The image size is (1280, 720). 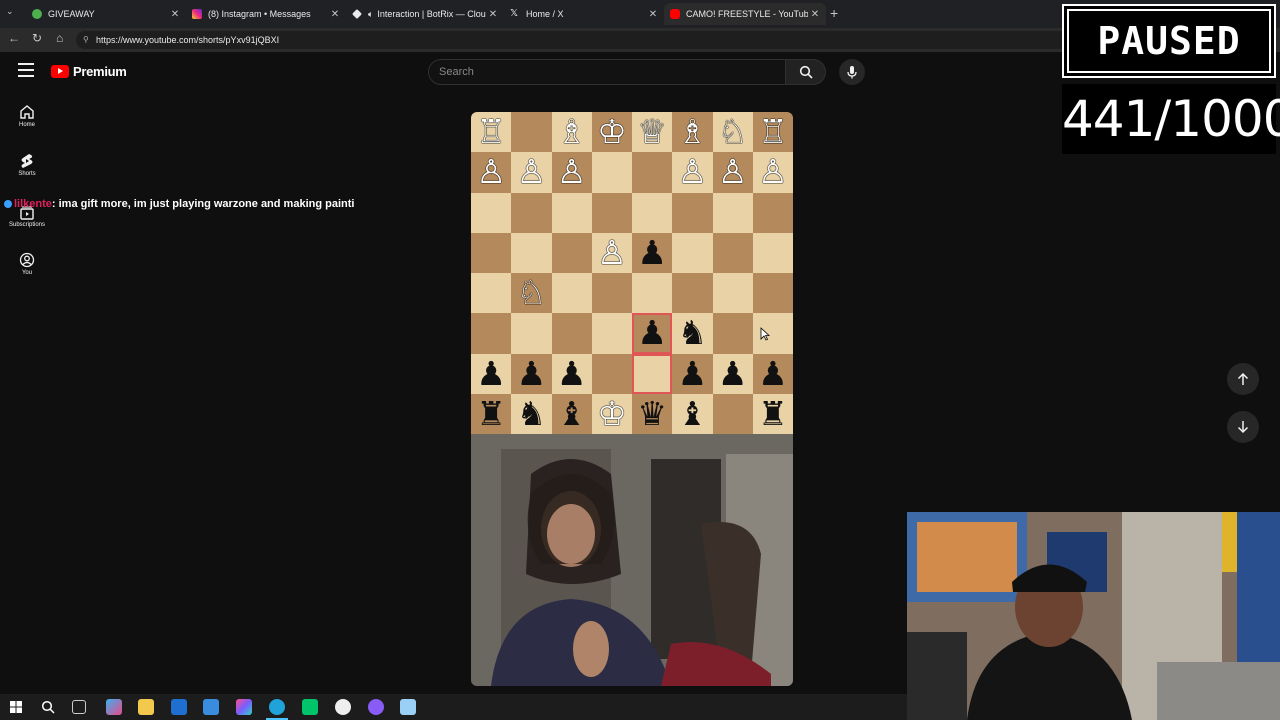 I want to click on tab-title: CAMO! FREESTYLE - YouTube, so click(x=747, y=14).